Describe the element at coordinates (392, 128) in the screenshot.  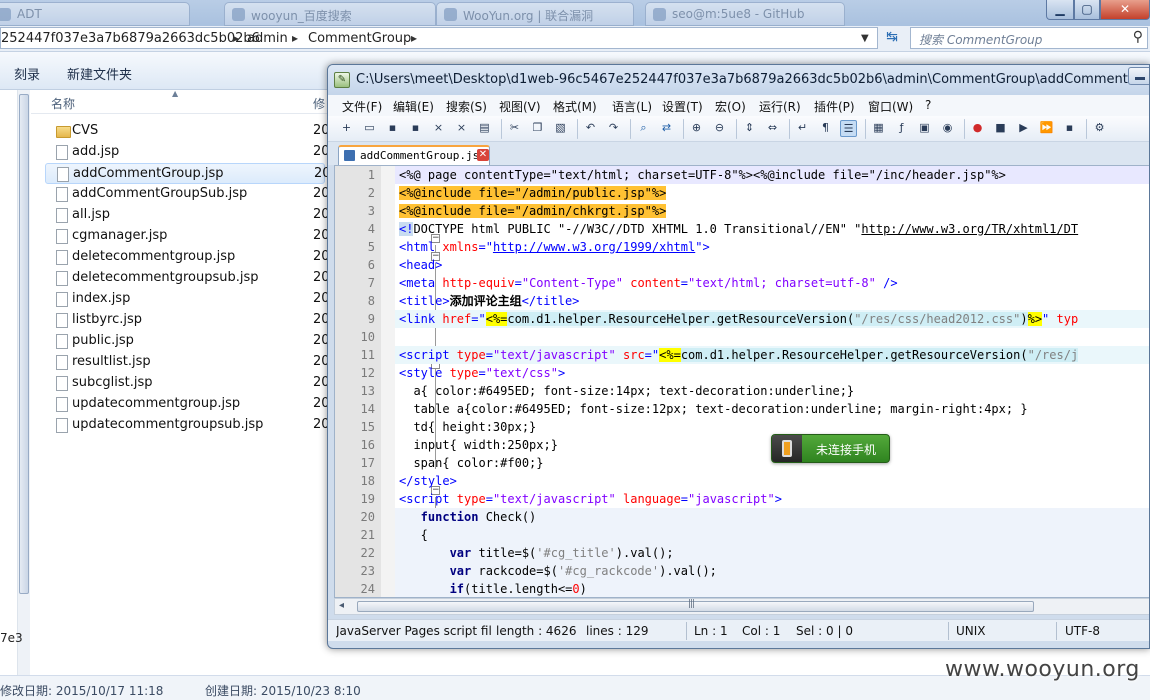
I see `save-icon: ▪` at that location.